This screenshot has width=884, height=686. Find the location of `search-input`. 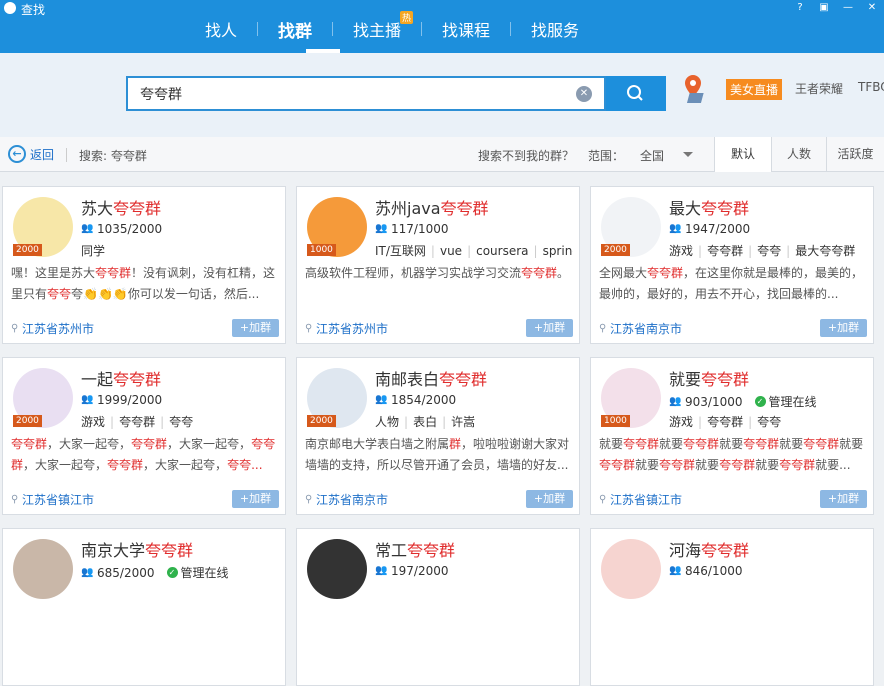

search-input is located at coordinates (366, 93).